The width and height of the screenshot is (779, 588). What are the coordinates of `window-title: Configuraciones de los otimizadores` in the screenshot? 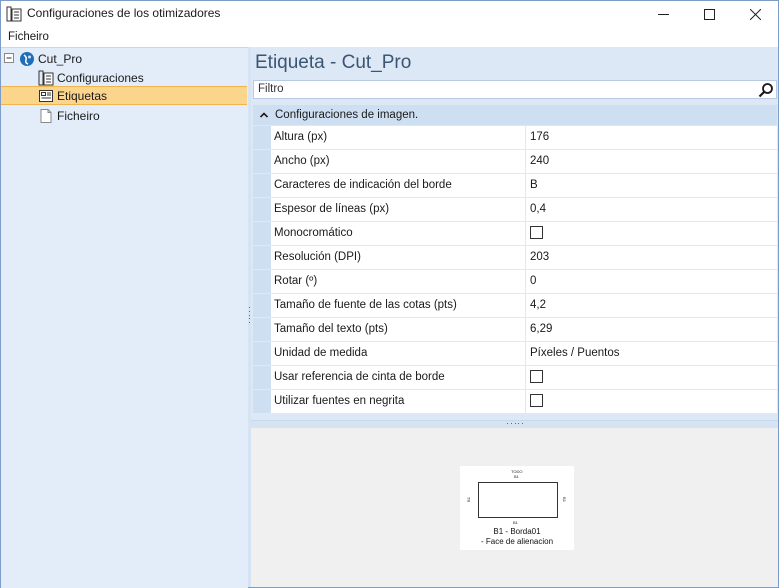 It's located at (124, 13).